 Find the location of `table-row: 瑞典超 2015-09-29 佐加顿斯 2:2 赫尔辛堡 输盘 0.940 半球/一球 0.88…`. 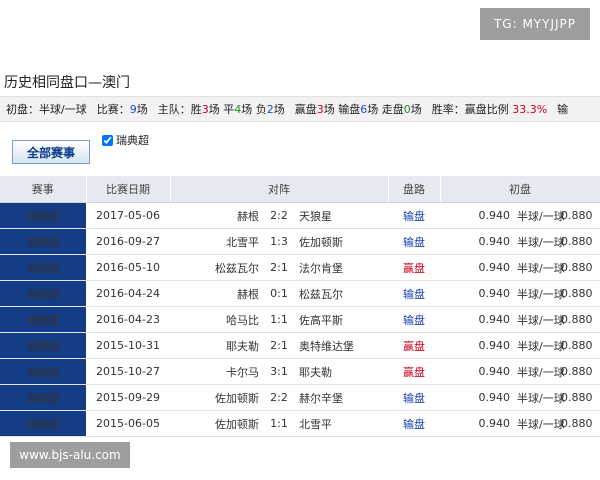

table-row: 瑞典超 2015-09-29 佐加顿斯 2:2 赫尔辛堡 输盘 0.940 半球/一球 0.88… is located at coordinates (300, 397).